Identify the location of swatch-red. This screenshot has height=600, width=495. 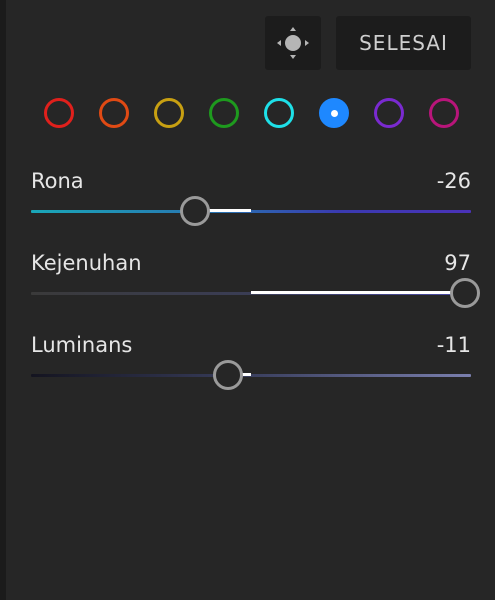
(59, 113).